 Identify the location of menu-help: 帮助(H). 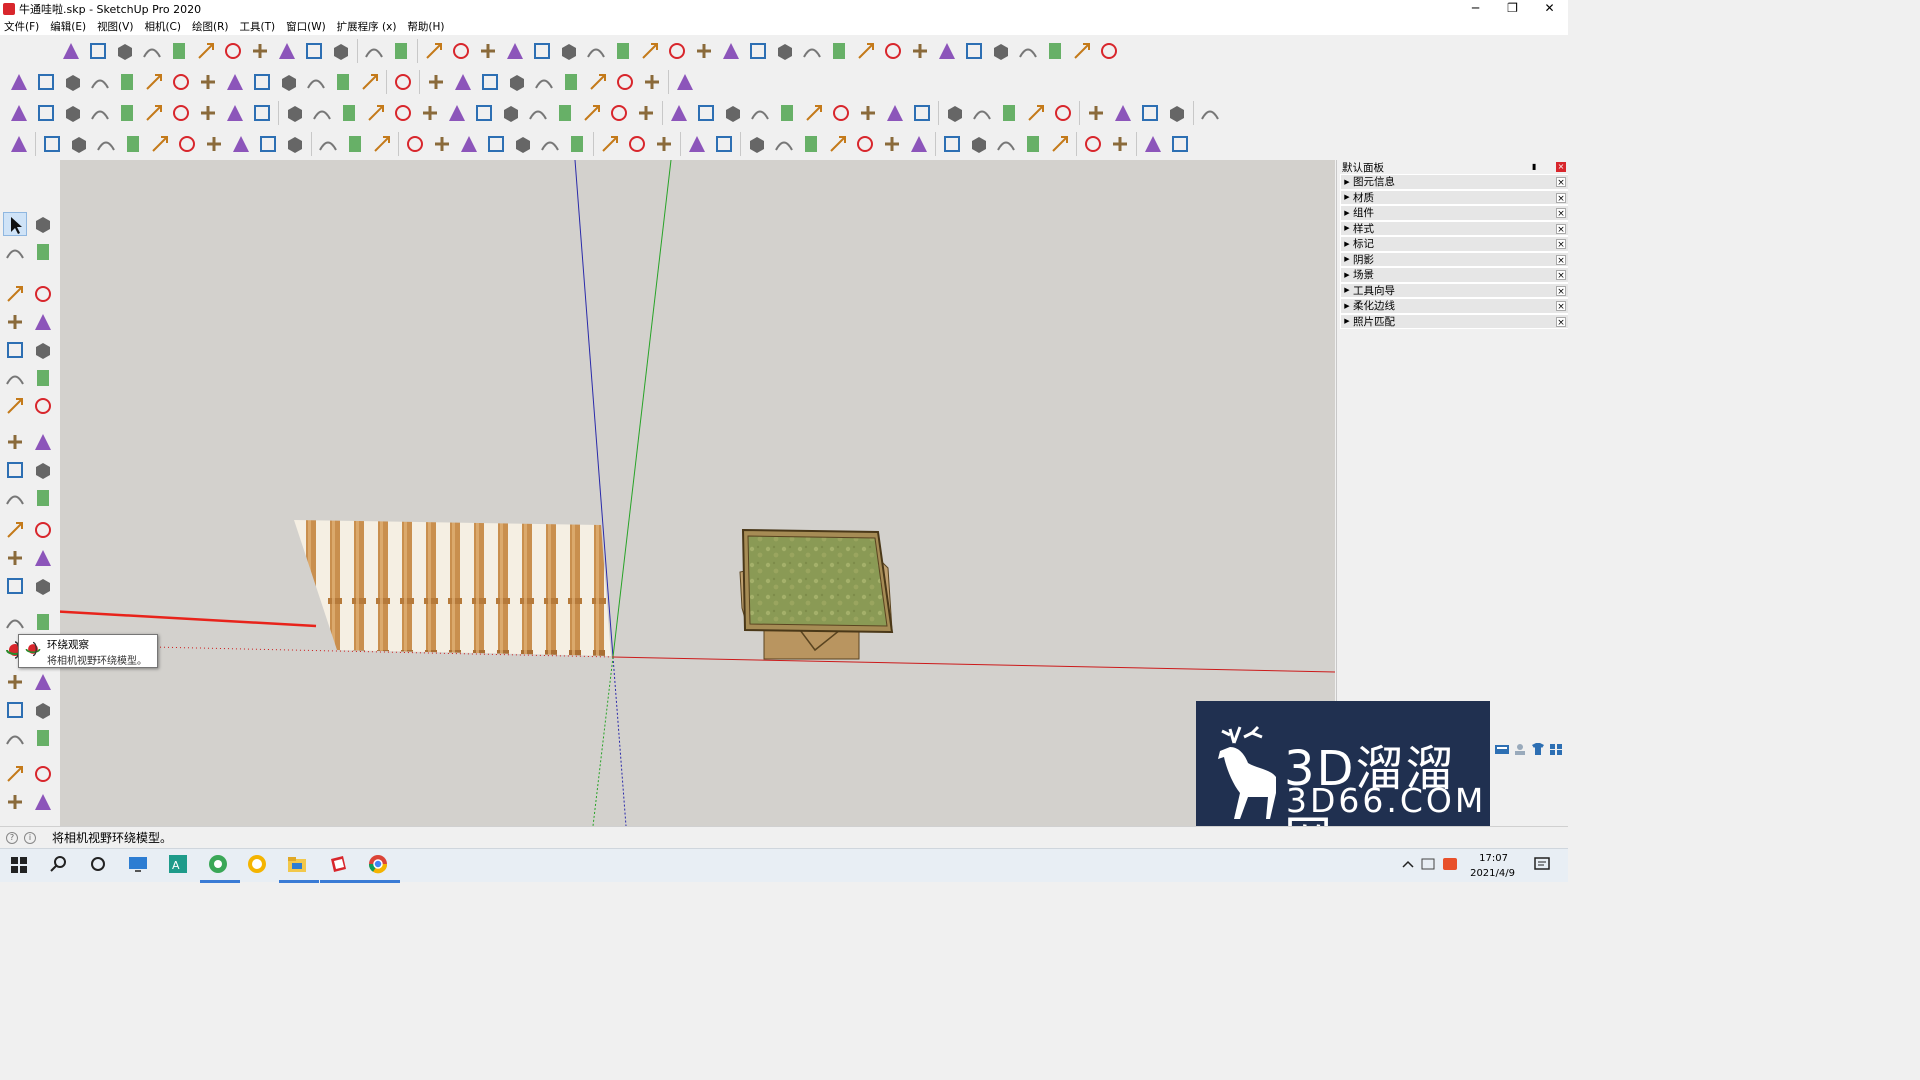
(425, 26).